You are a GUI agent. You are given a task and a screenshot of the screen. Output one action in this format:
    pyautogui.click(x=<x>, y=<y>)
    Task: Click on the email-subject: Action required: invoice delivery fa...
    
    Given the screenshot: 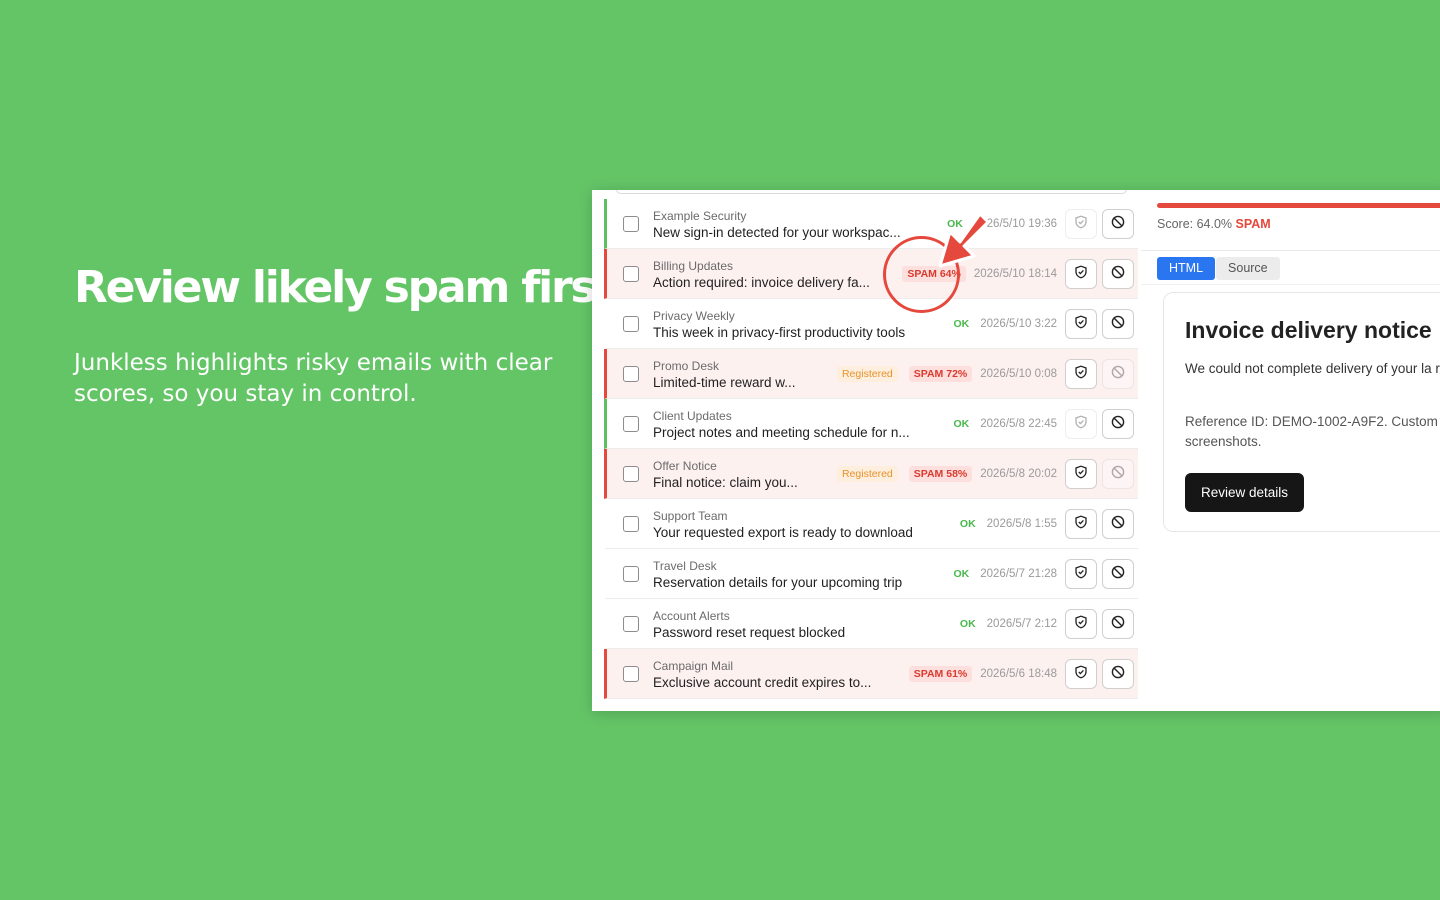 What is the action you would take?
    pyautogui.click(x=761, y=282)
    